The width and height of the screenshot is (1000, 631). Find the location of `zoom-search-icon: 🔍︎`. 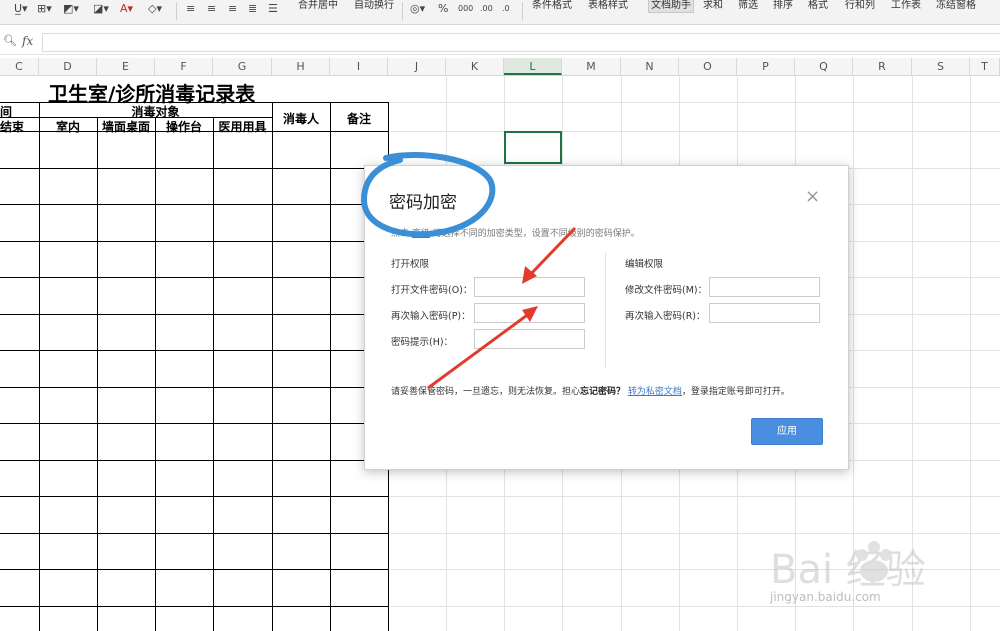

zoom-search-icon: 🔍︎ is located at coordinates (10, 40).